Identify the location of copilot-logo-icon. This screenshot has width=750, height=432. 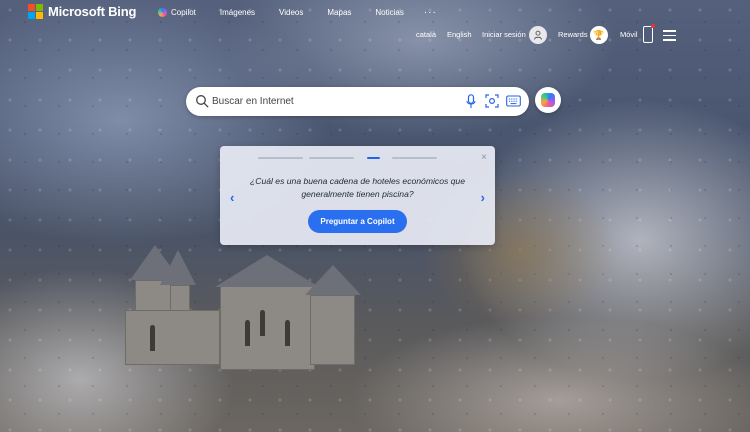
(548, 100).